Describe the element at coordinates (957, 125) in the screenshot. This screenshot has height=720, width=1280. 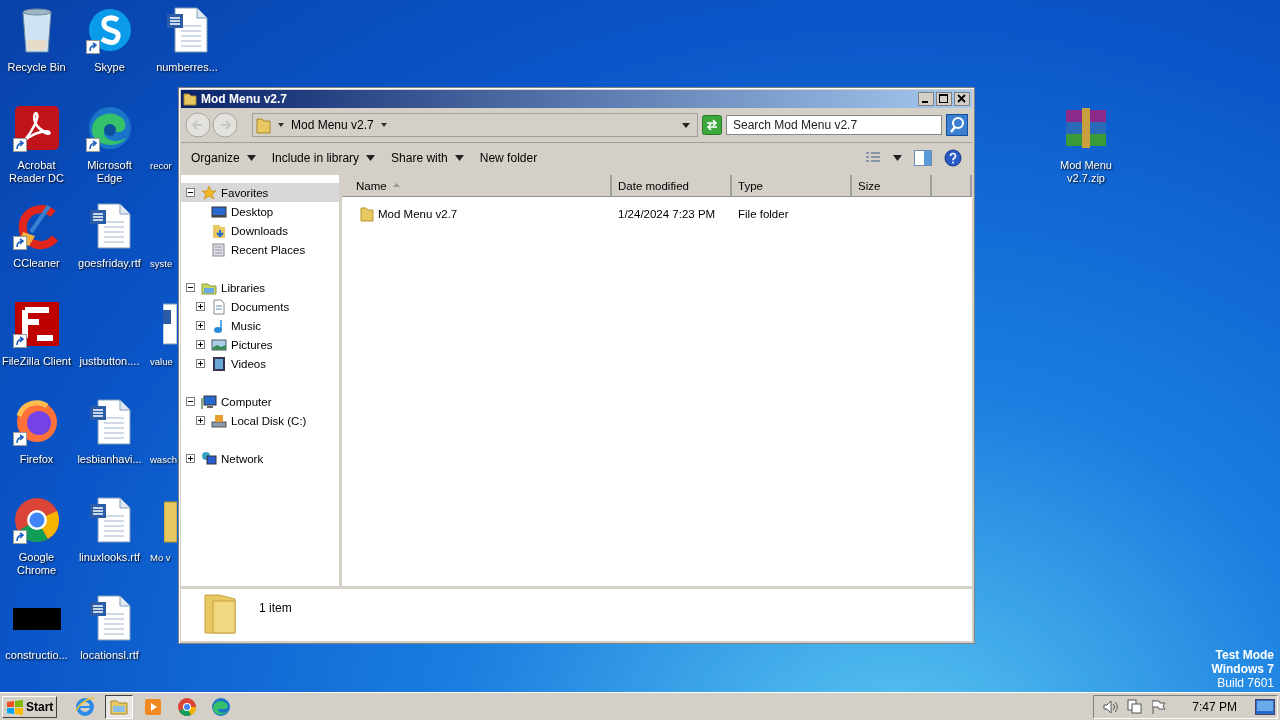
I see `search-button` at that location.